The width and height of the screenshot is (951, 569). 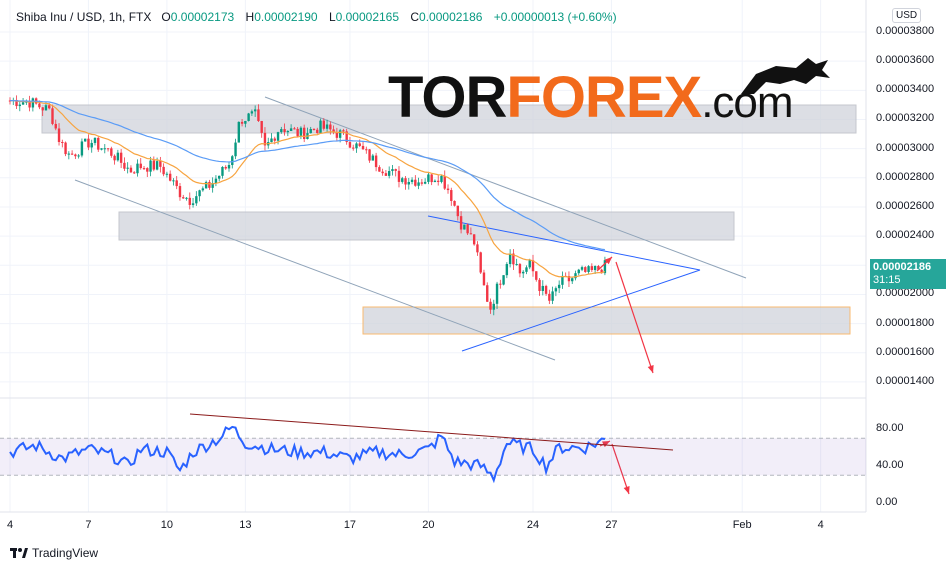 I want to click on tradingview-logo-icon, so click(x=19, y=553).